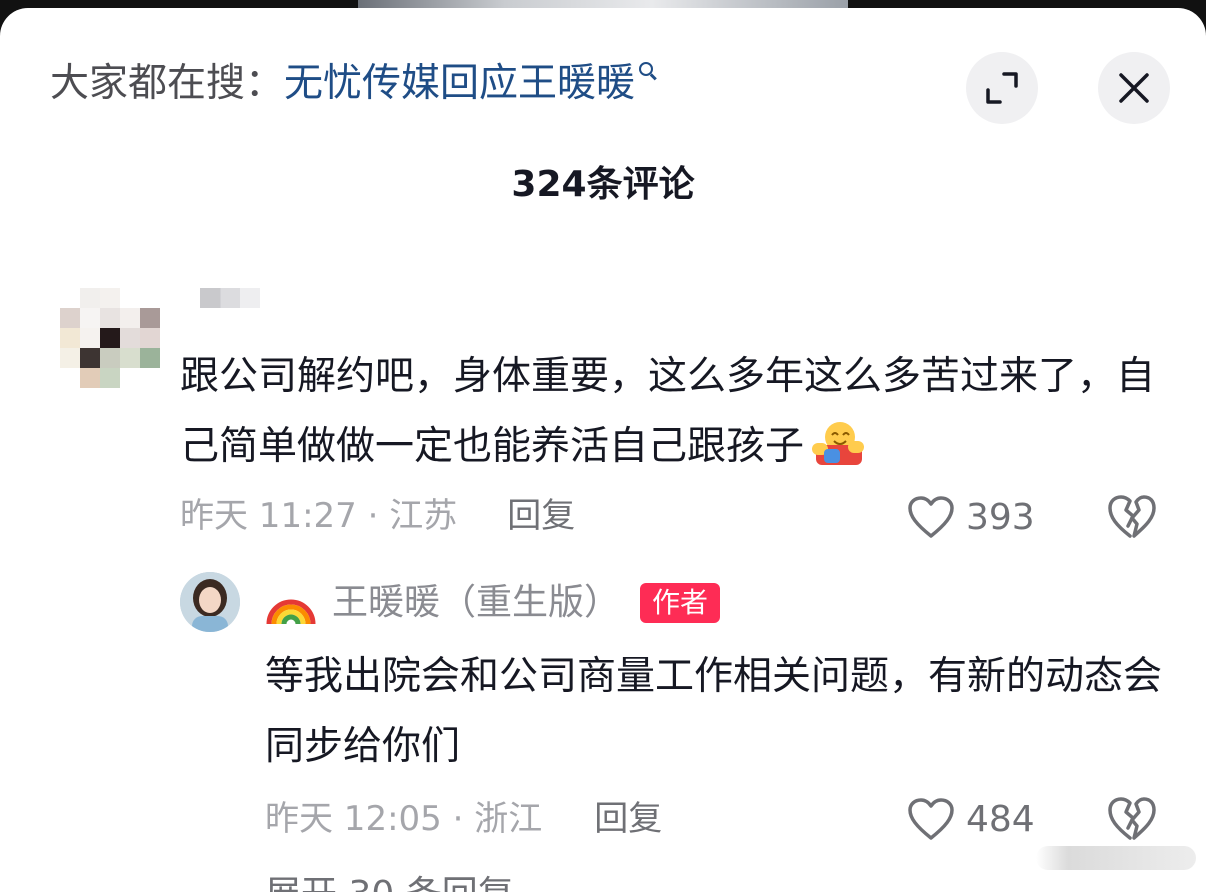  What do you see at coordinates (1000, 517) in the screenshot?
I see `like-count: 393` at bounding box center [1000, 517].